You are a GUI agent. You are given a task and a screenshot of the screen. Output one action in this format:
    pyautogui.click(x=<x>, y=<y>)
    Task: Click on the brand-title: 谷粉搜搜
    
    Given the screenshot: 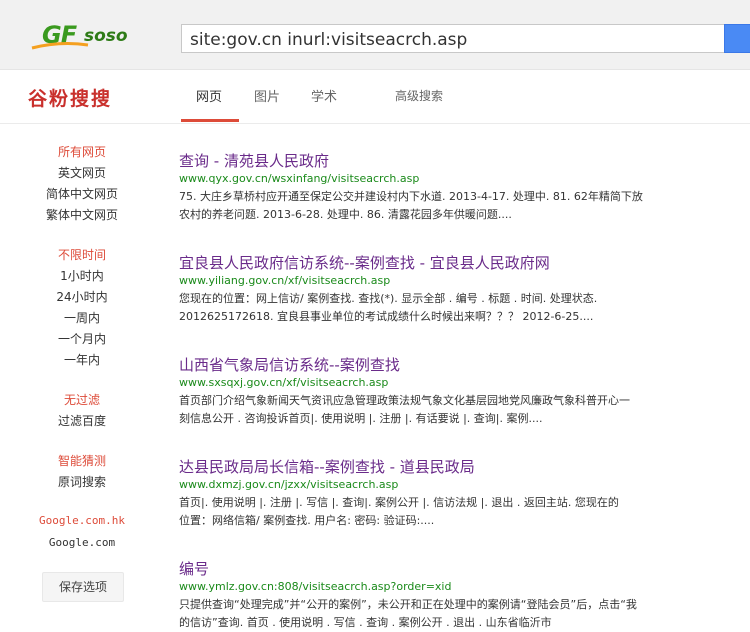 What is the action you would take?
    pyautogui.click(x=70, y=97)
    